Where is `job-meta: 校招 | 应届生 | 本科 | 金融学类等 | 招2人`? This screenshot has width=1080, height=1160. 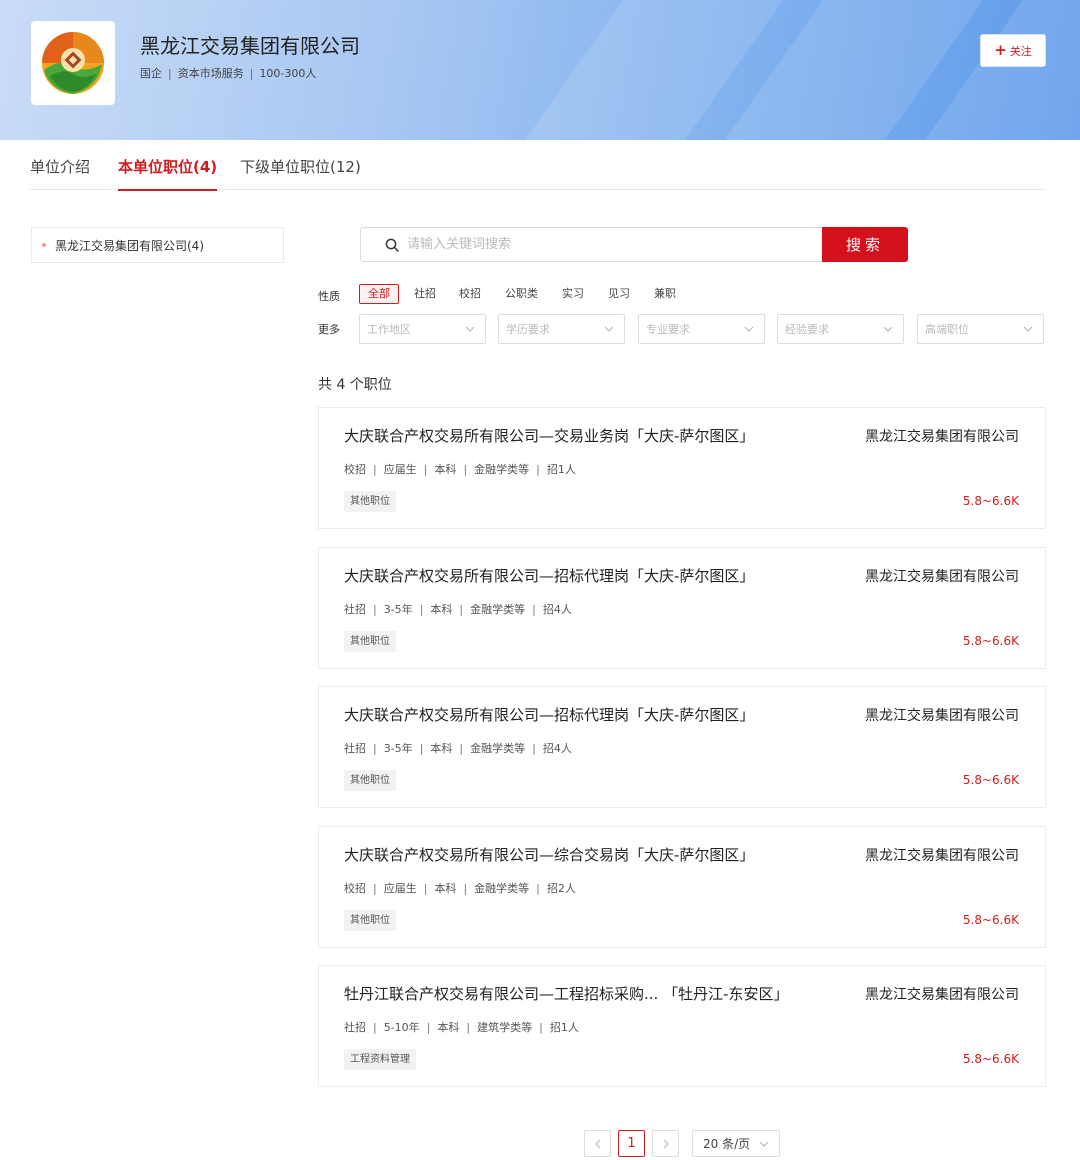 job-meta: 校招 | 应届生 | 本科 | 金融学类等 | 招2人 is located at coordinates (460, 888).